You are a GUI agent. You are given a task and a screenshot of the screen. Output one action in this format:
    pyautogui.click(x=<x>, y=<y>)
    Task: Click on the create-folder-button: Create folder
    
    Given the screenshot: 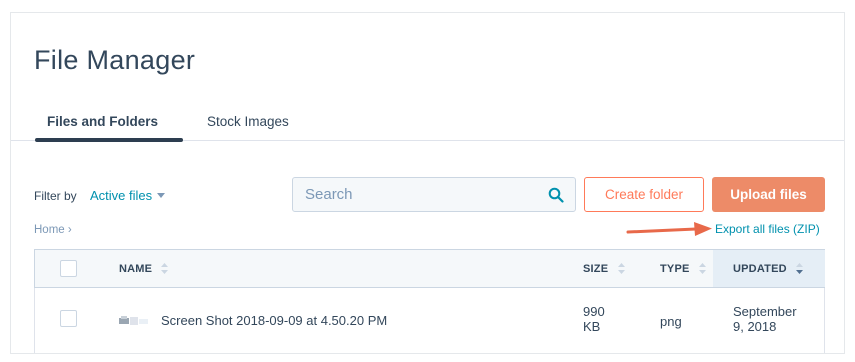 What is the action you would take?
    pyautogui.click(x=644, y=194)
    